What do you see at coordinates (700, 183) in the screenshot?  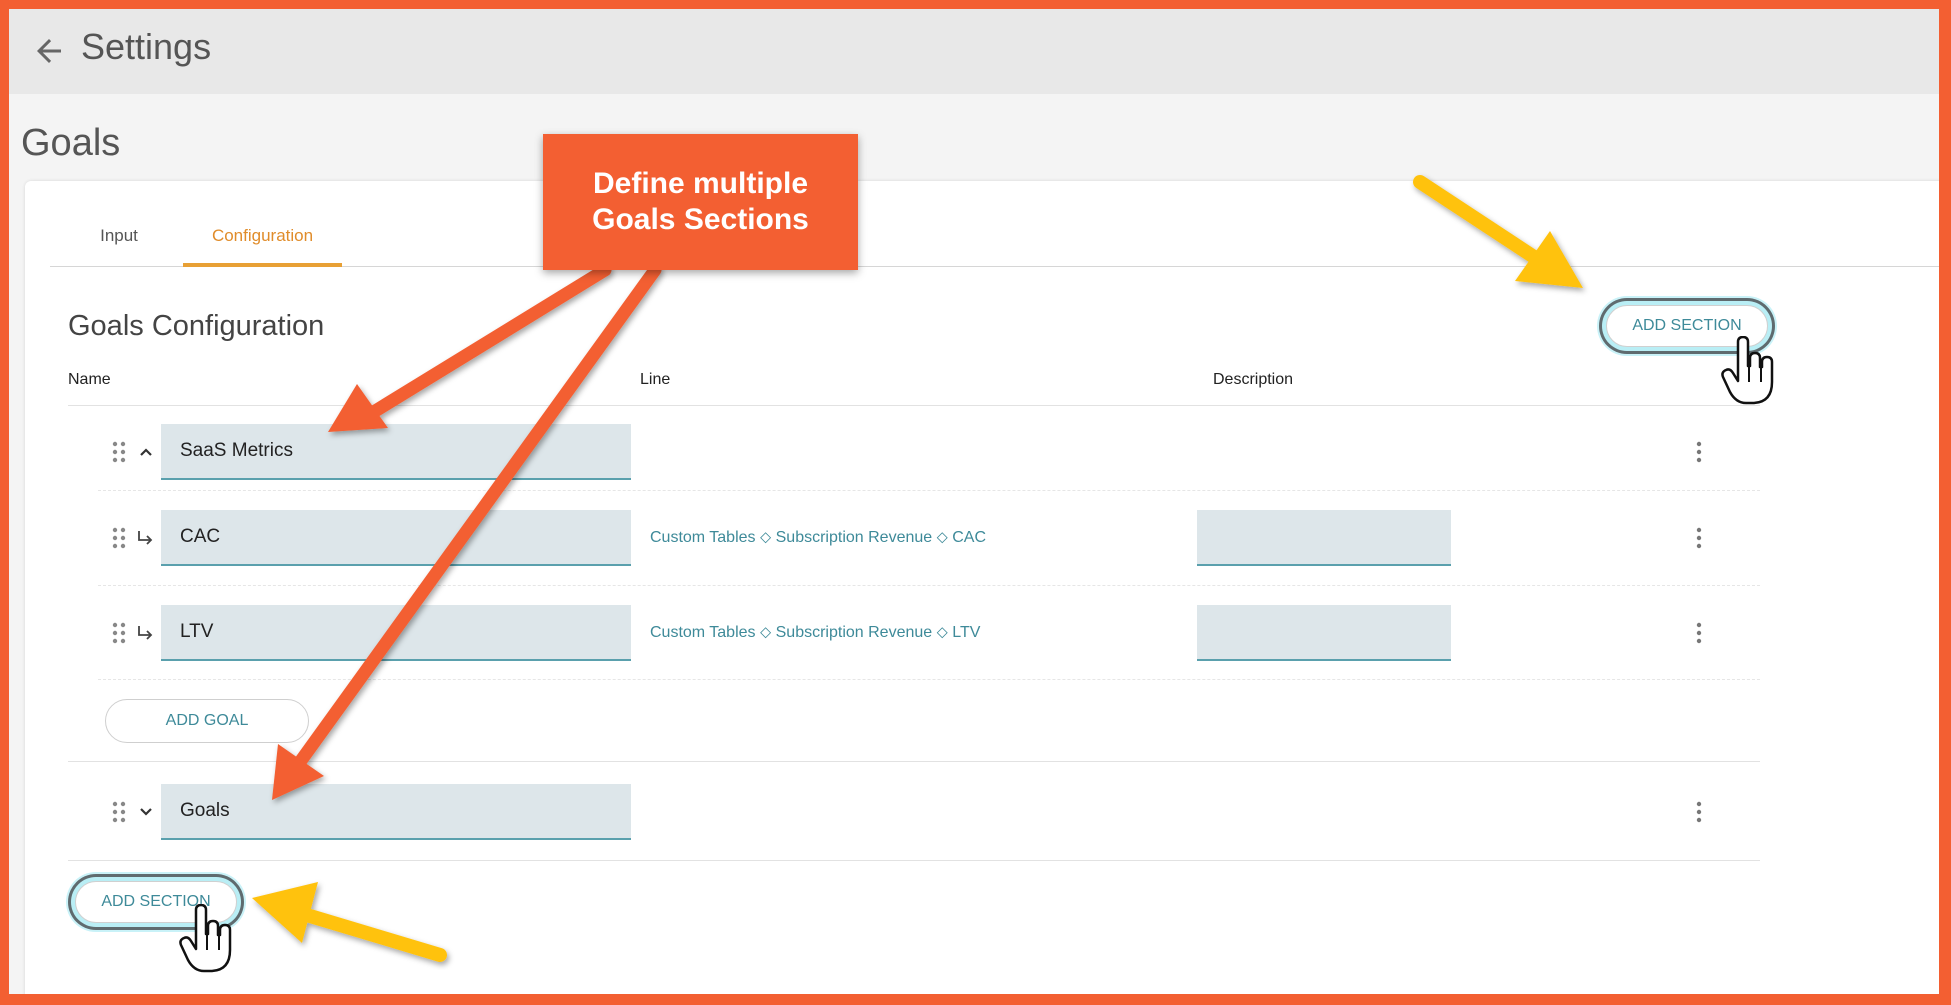 I see `callout-line-1: Define multiple` at bounding box center [700, 183].